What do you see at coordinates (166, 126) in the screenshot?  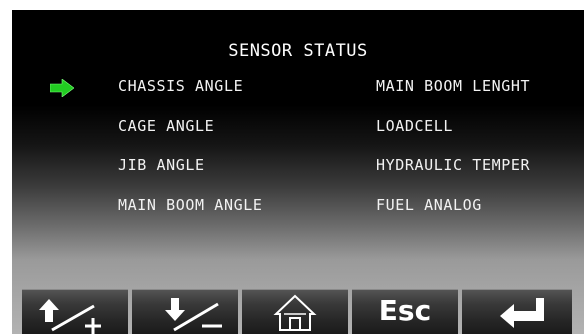 I see `sensor-item-cage-angle: CAGE ANGLE` at bounding box center [166, 126].